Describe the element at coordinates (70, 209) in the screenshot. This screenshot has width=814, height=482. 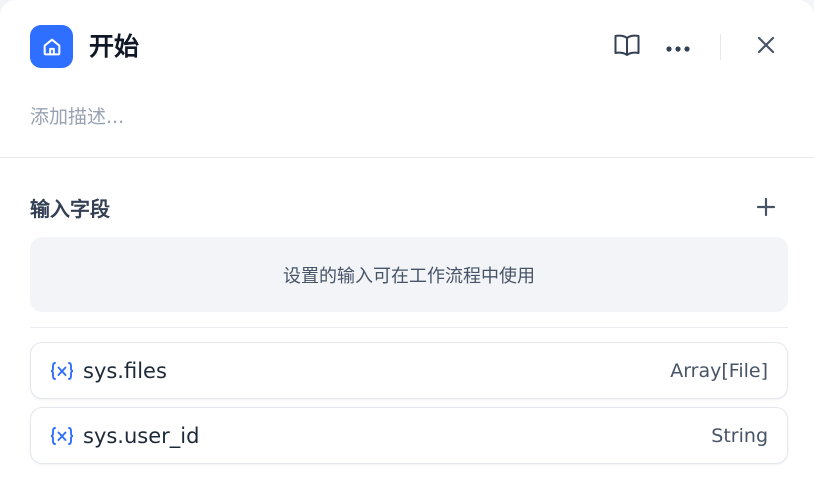
I see `input-fields-title: 输入字段` at that location.